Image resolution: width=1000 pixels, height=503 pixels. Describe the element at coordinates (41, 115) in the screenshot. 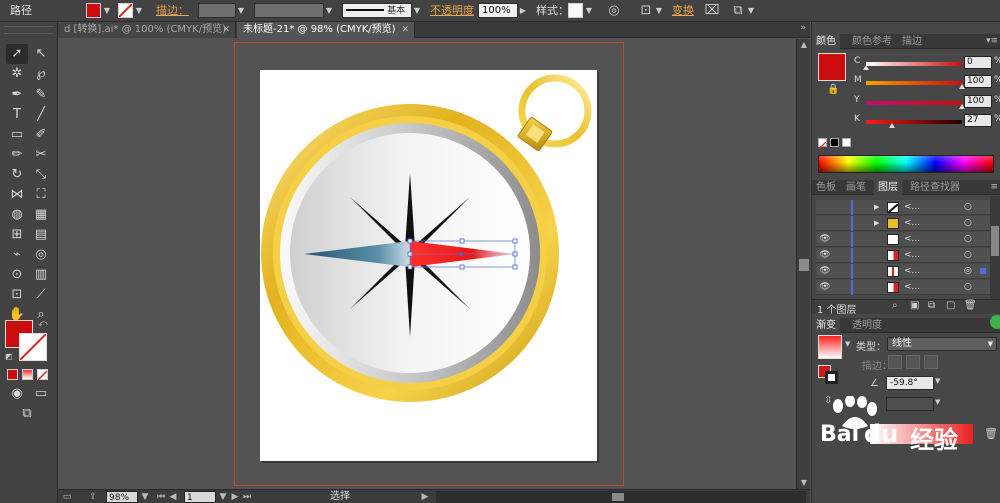

I see `line-tool-icon: ╱` at that location.